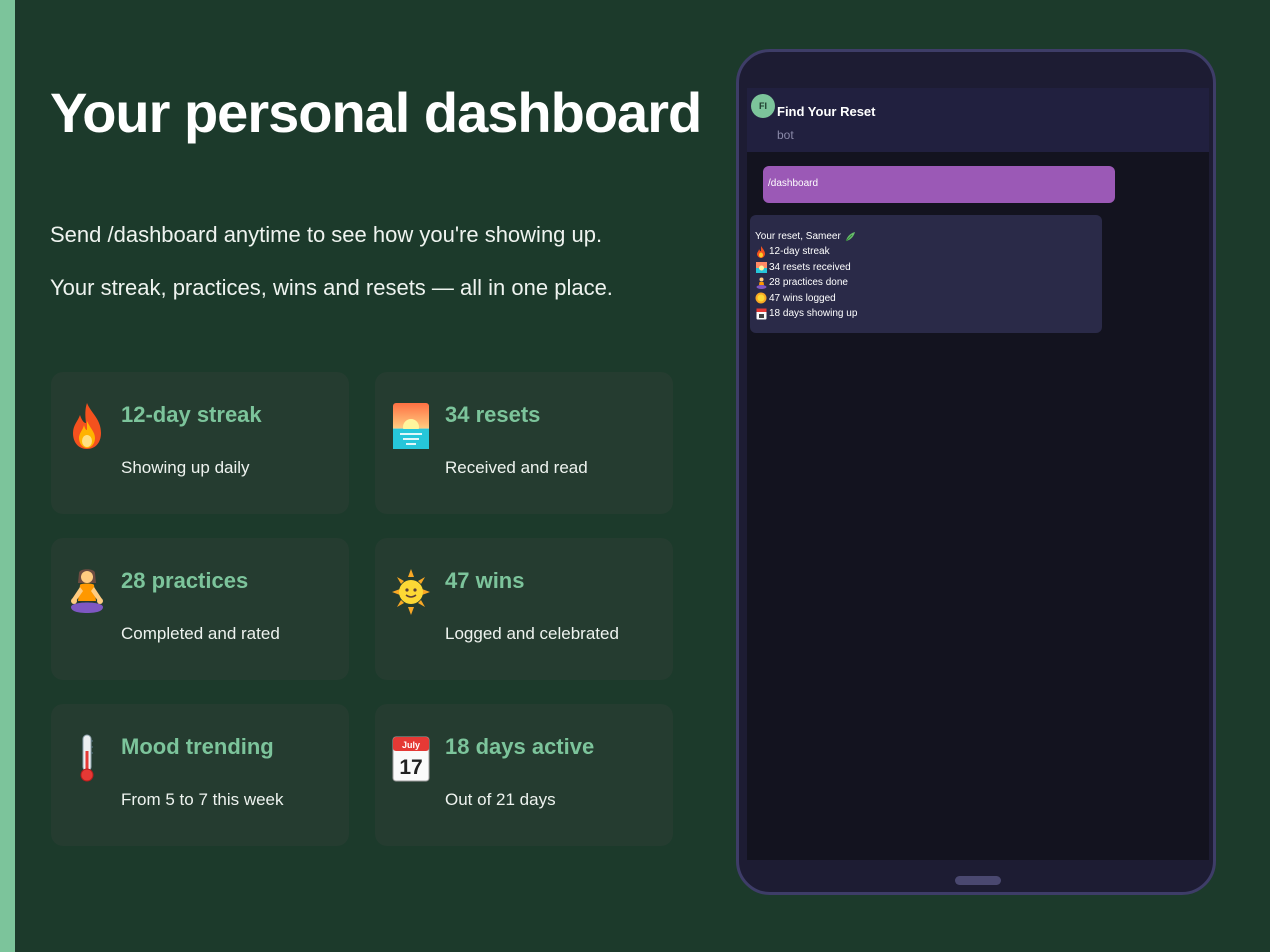 The image size is (1270, 952). What do you see at coordinates (810, 267) in the screenshot?
I see `reply-text: 34 resets received` at bounding box center [810, 267].